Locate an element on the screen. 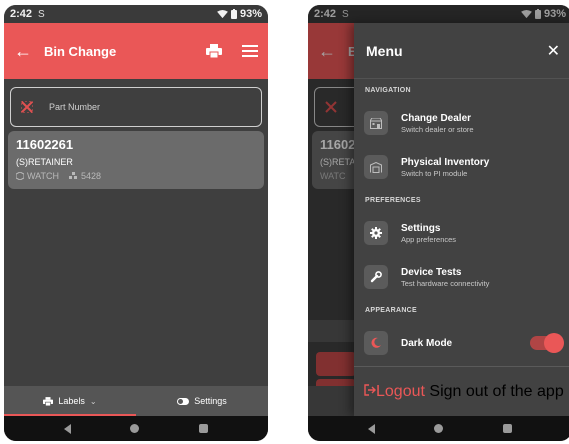  battery-icon is located at coordinates (233, 14).